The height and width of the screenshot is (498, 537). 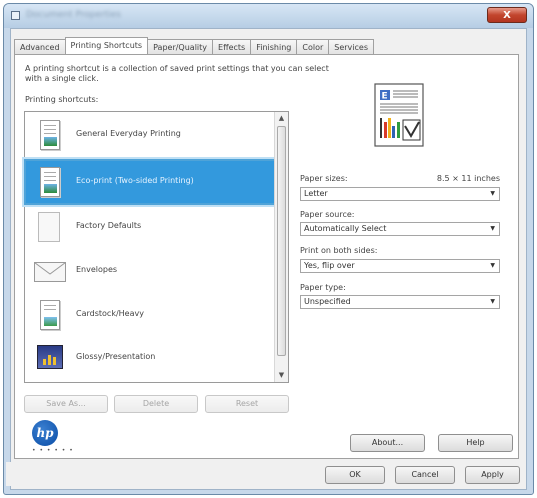 I want to click on presentation-icon, so click(x=49, y=358).